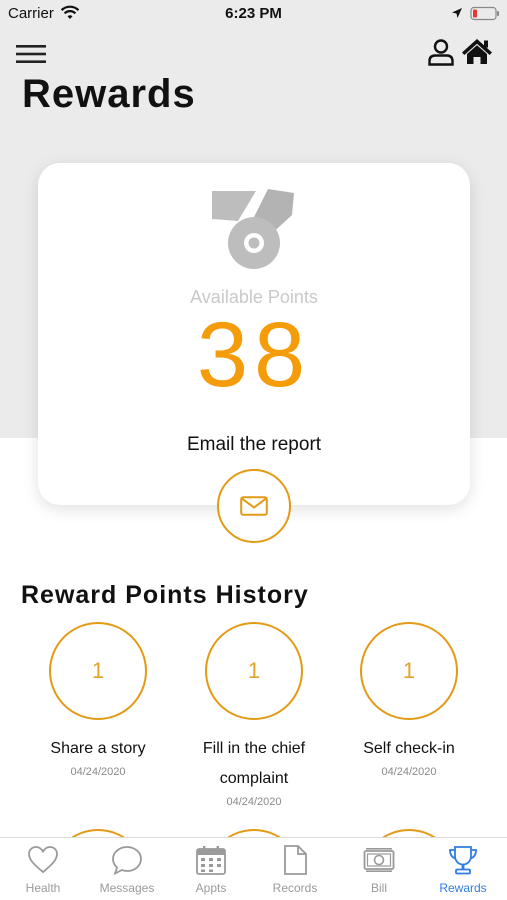 This screenshot has height=900, width=507. Describe the element at coordinates (254, 763) in the screenshot. I see `history-label: Fill in the chief complaint` at that location.